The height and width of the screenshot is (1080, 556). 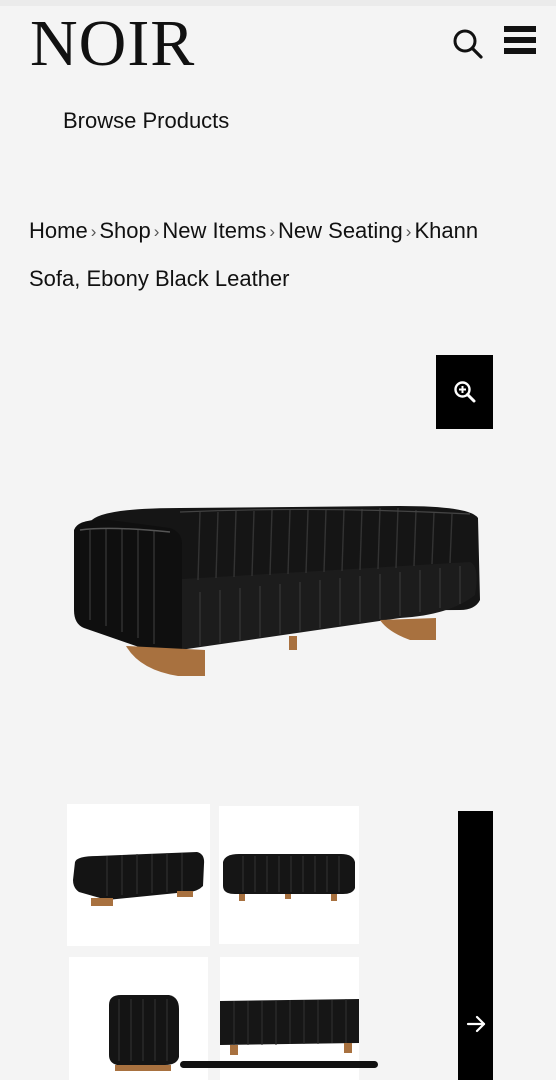 What do you see at coordinates (146, 121) in the screenshot?
I see `browse-products-link: Browse Products` at bounding box center [146, 121].